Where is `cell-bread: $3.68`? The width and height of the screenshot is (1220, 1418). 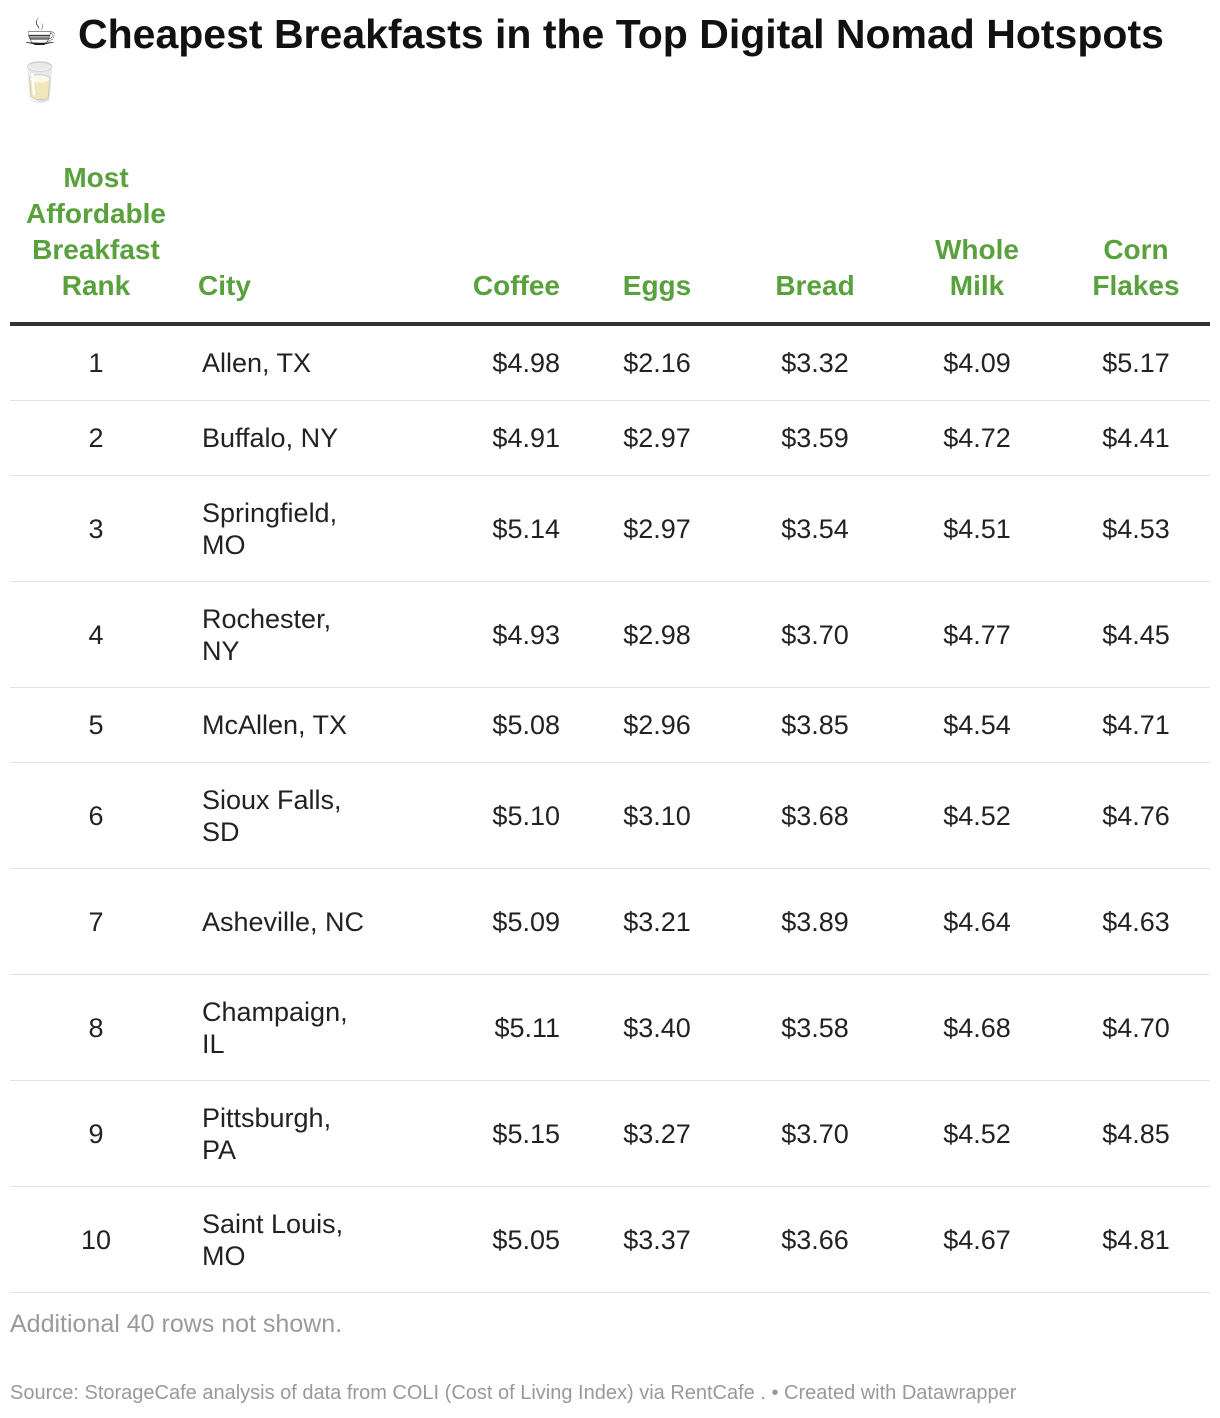
cell-bread: $3.68 is located at coordinates (815, 815).